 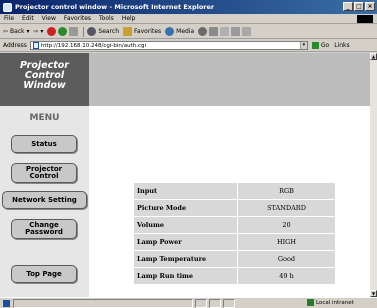 I want to click on go-label: Go, so click(x=325, y=45).